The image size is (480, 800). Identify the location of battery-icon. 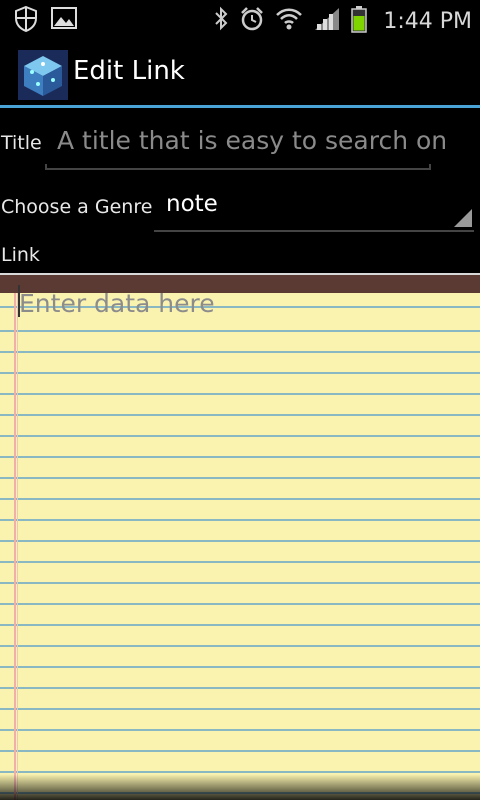
(359, 21).